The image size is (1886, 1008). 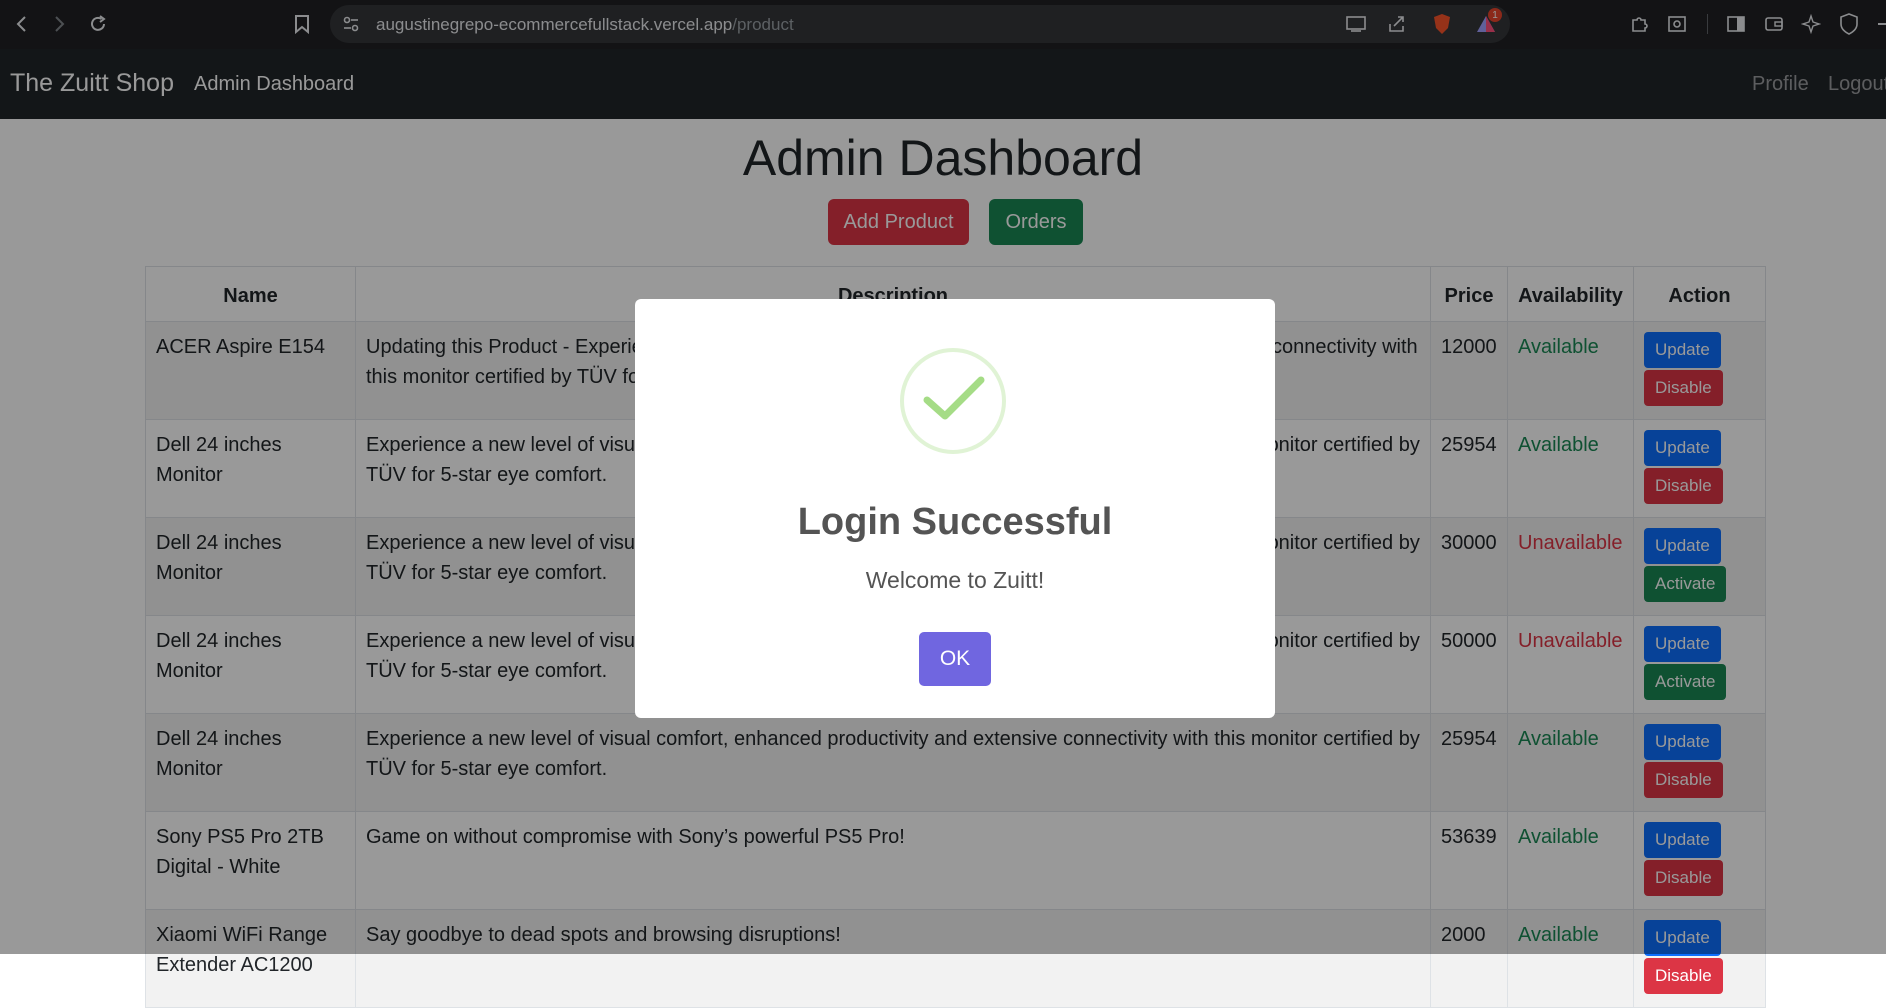 I want to click on success-icon, so click(x=953, y=401).